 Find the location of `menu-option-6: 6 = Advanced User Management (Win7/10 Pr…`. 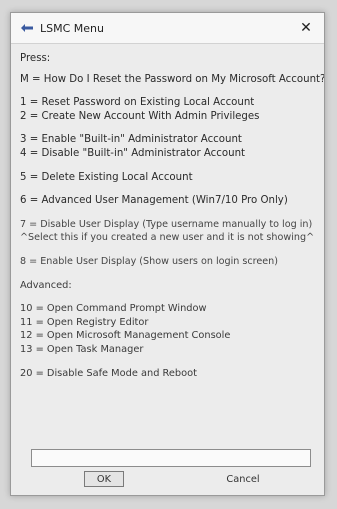

menu-option-6: 6 = Advanced User Management (Win7/10 Pr… is located at coordinates (154, 201).